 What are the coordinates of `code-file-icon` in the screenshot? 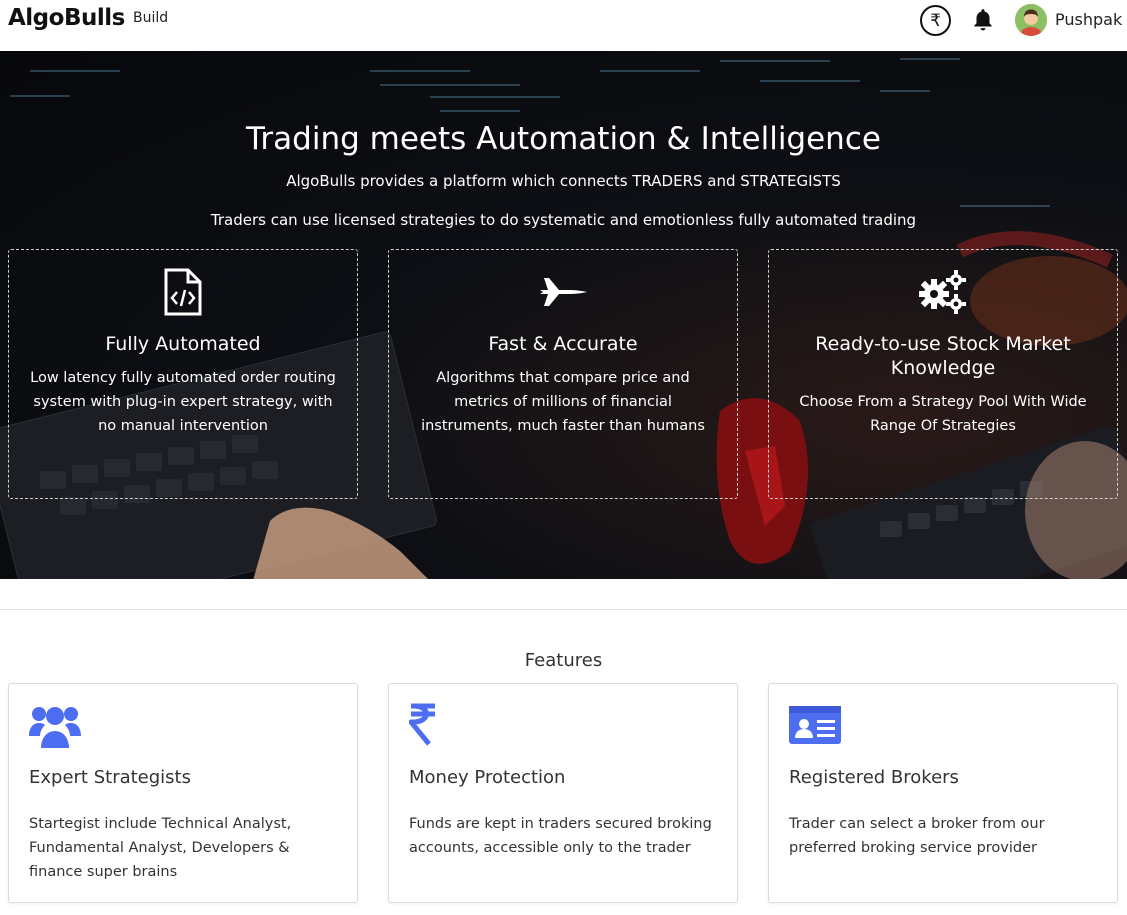 It's located at (183, 292).